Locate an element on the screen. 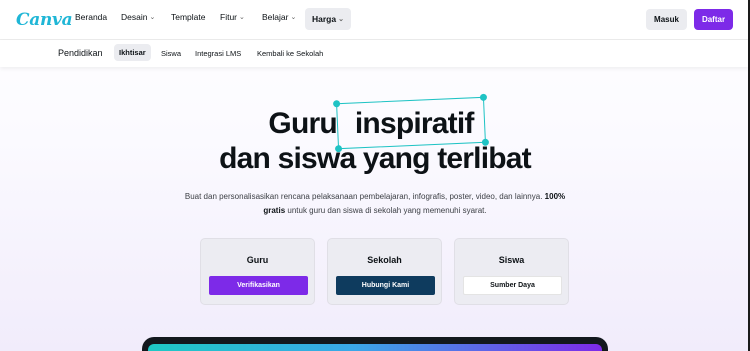  nav-item-beranda: Beranda is located at coordinates (91, 17).